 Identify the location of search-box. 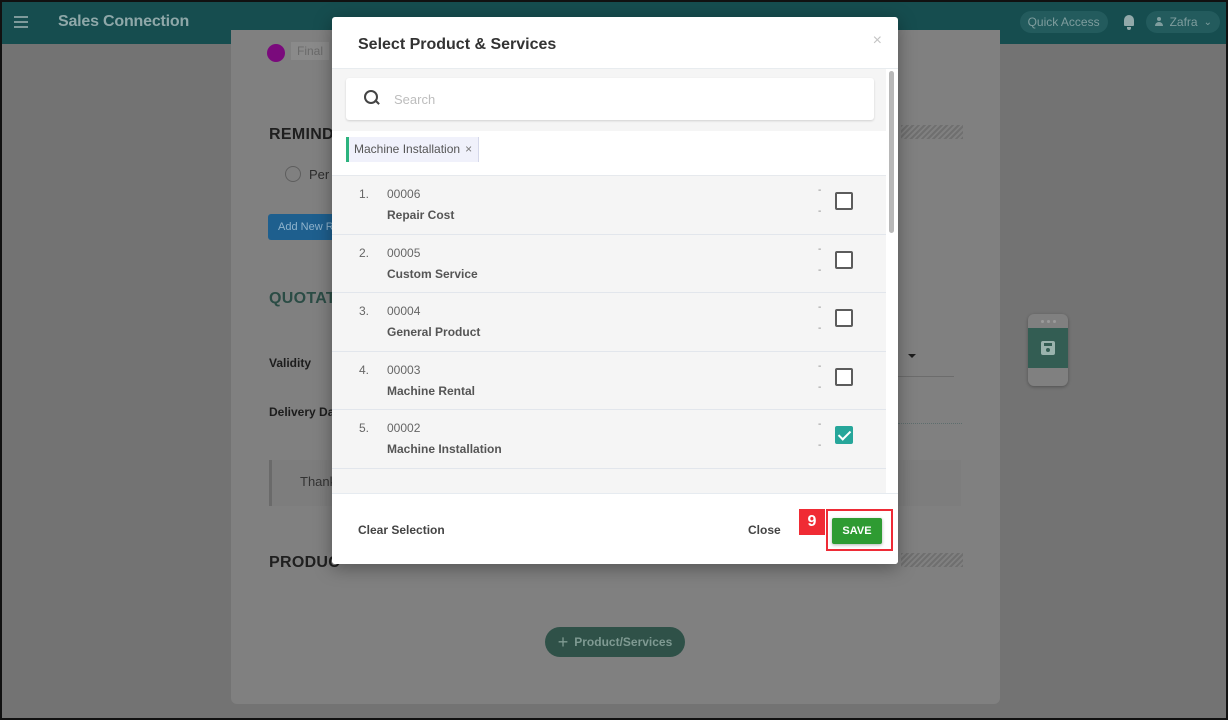
(610, 99).